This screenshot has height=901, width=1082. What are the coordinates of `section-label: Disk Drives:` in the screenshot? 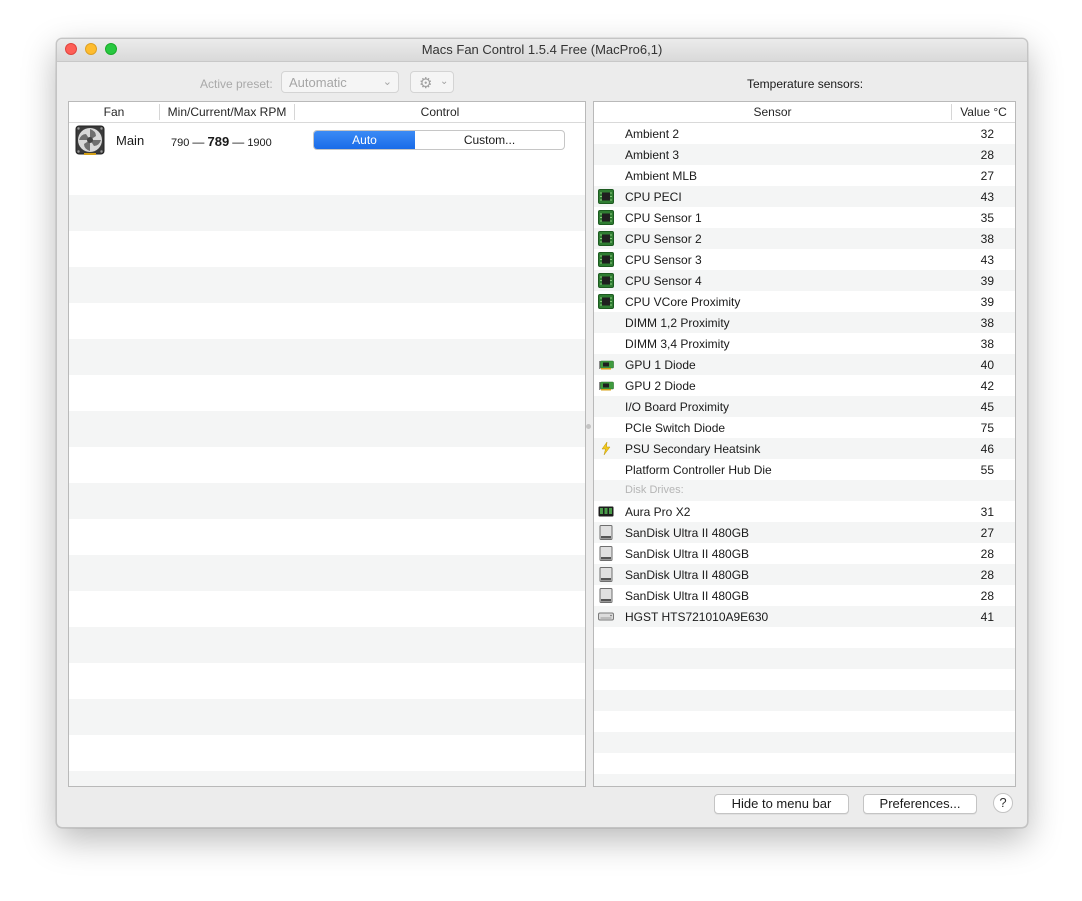 It's located at (654, 490).